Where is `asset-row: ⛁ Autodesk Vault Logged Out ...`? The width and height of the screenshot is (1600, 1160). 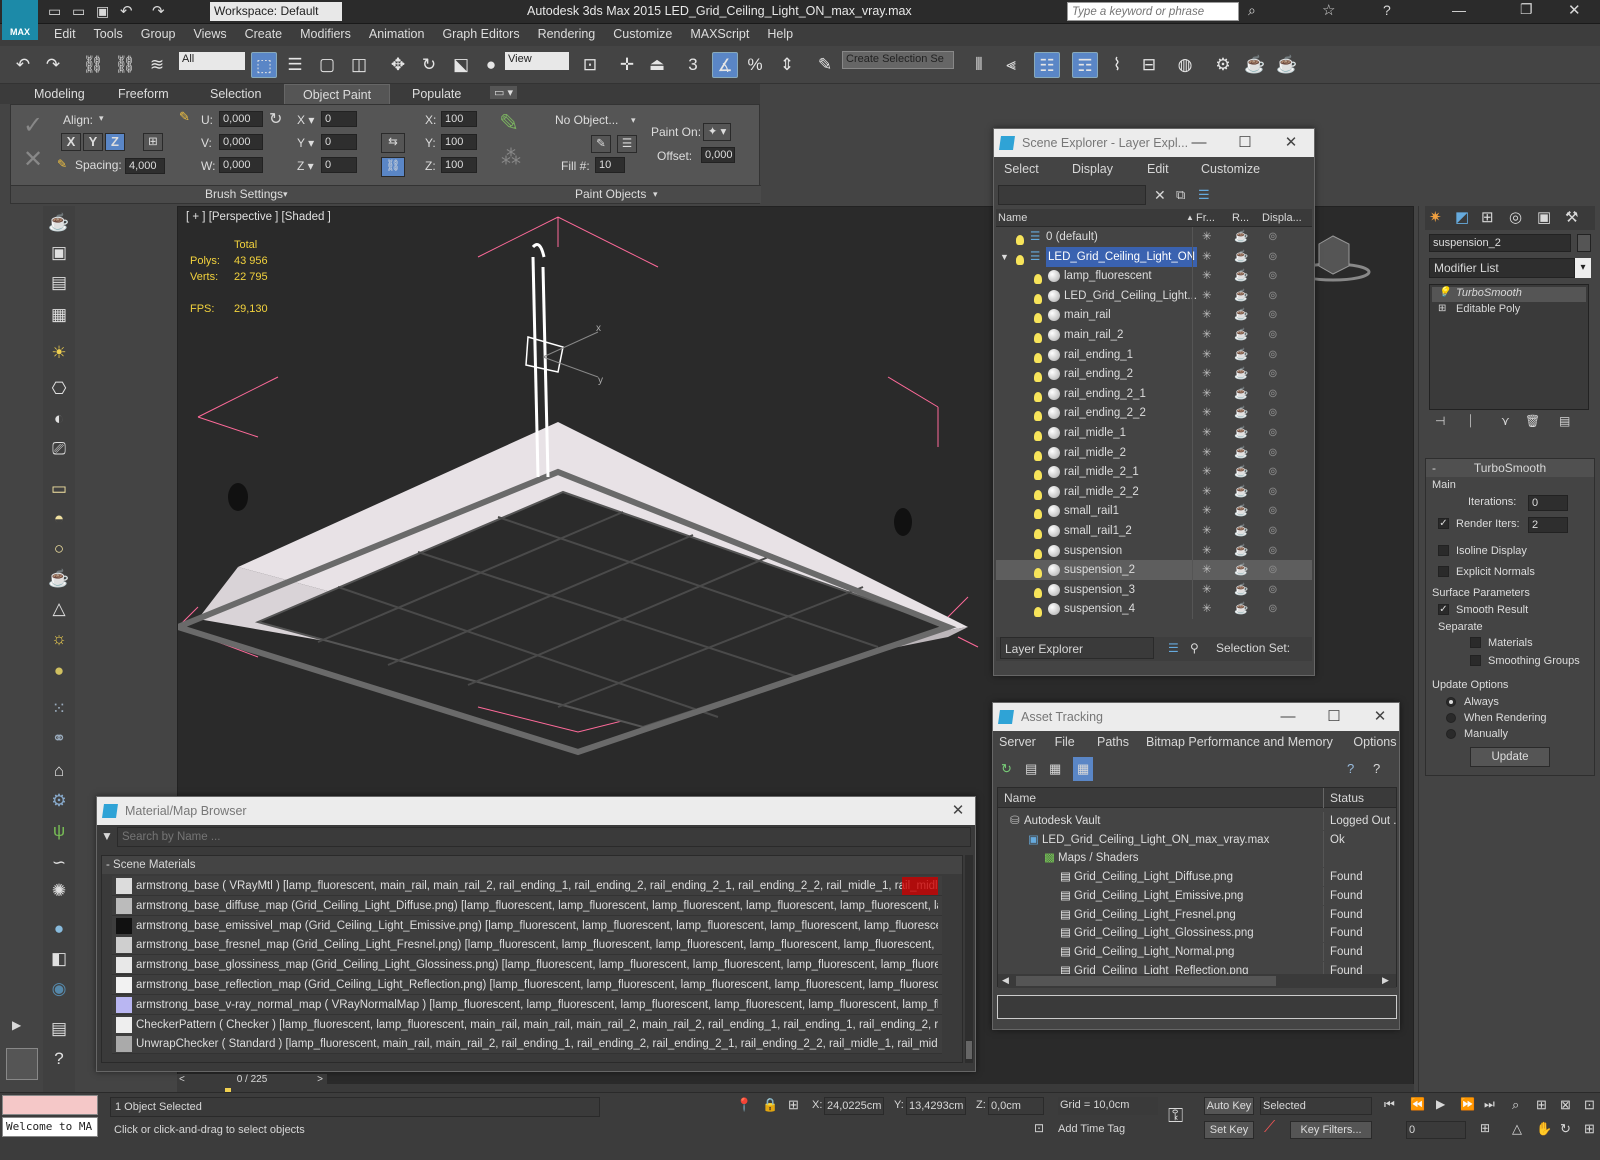
asset-row: ⛁ Autodesk Vault Logged Out ... is located at coordinates (1197, 821).